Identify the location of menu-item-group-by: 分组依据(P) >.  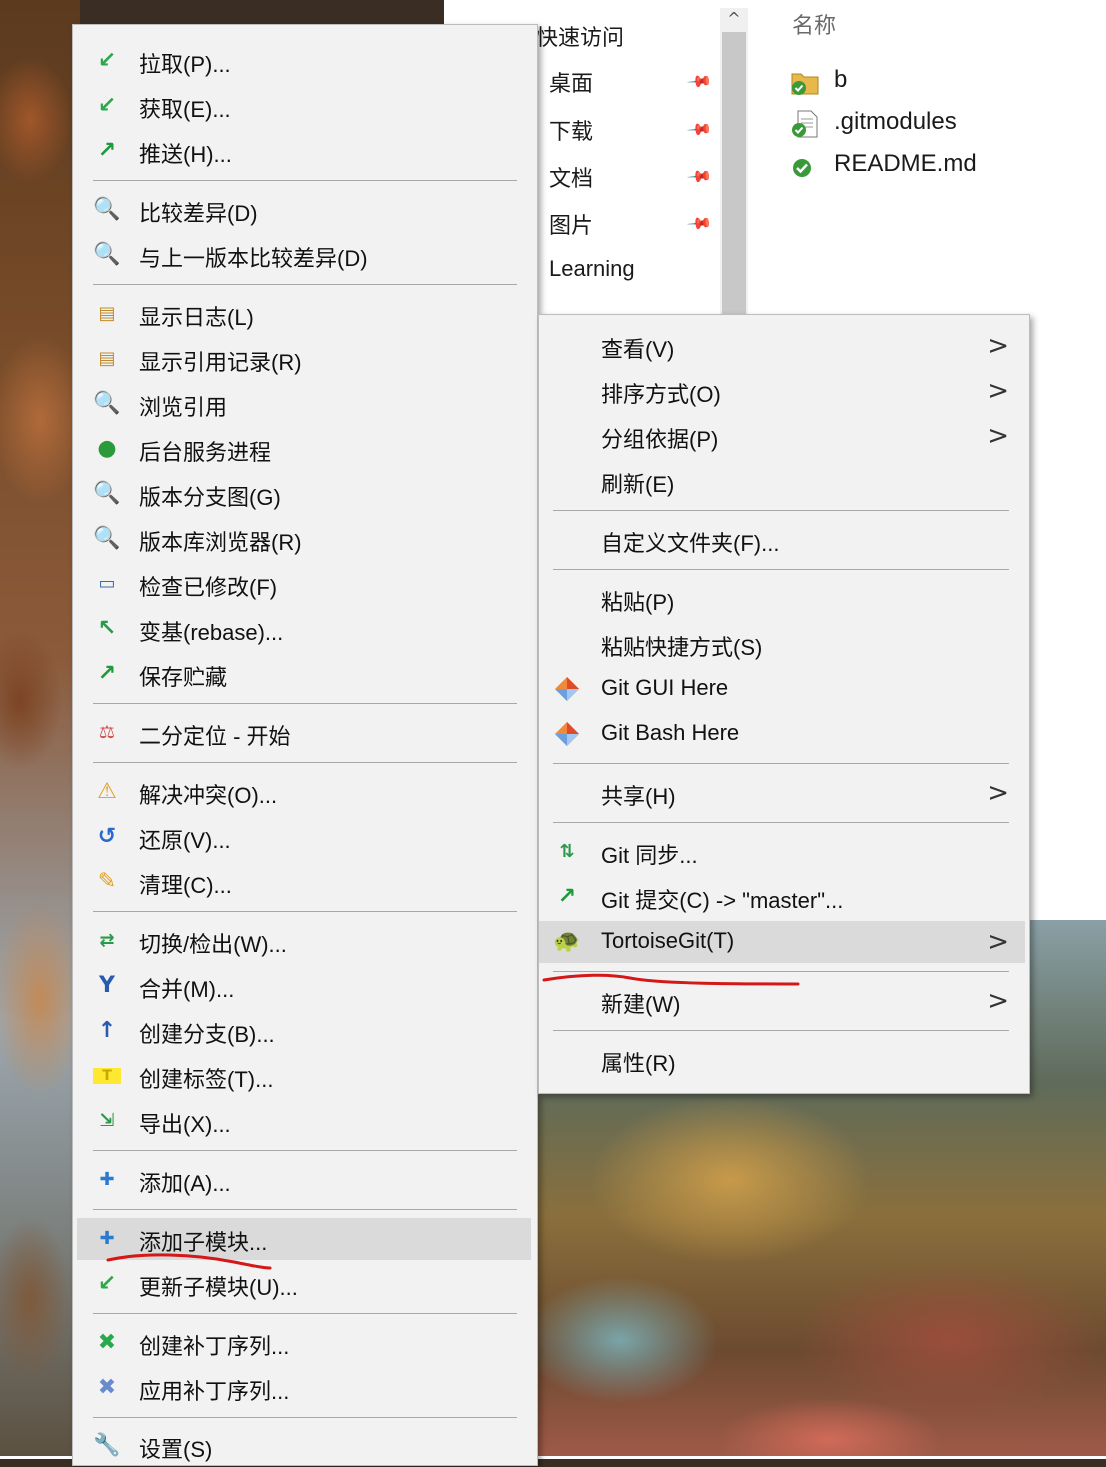
(784, 436).